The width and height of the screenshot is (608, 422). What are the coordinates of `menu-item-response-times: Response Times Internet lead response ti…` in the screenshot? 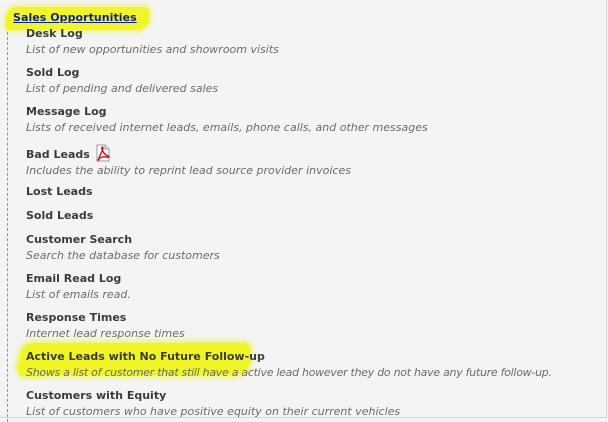 It's located at (105, 326).